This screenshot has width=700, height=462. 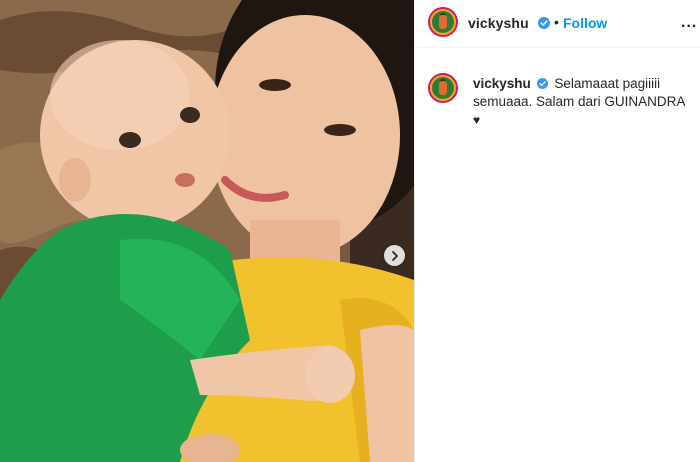 What do you see at coordinates (498, 23) in the screenshot?
I see `header-username: vickyshu` at bounding box center [498, 23].